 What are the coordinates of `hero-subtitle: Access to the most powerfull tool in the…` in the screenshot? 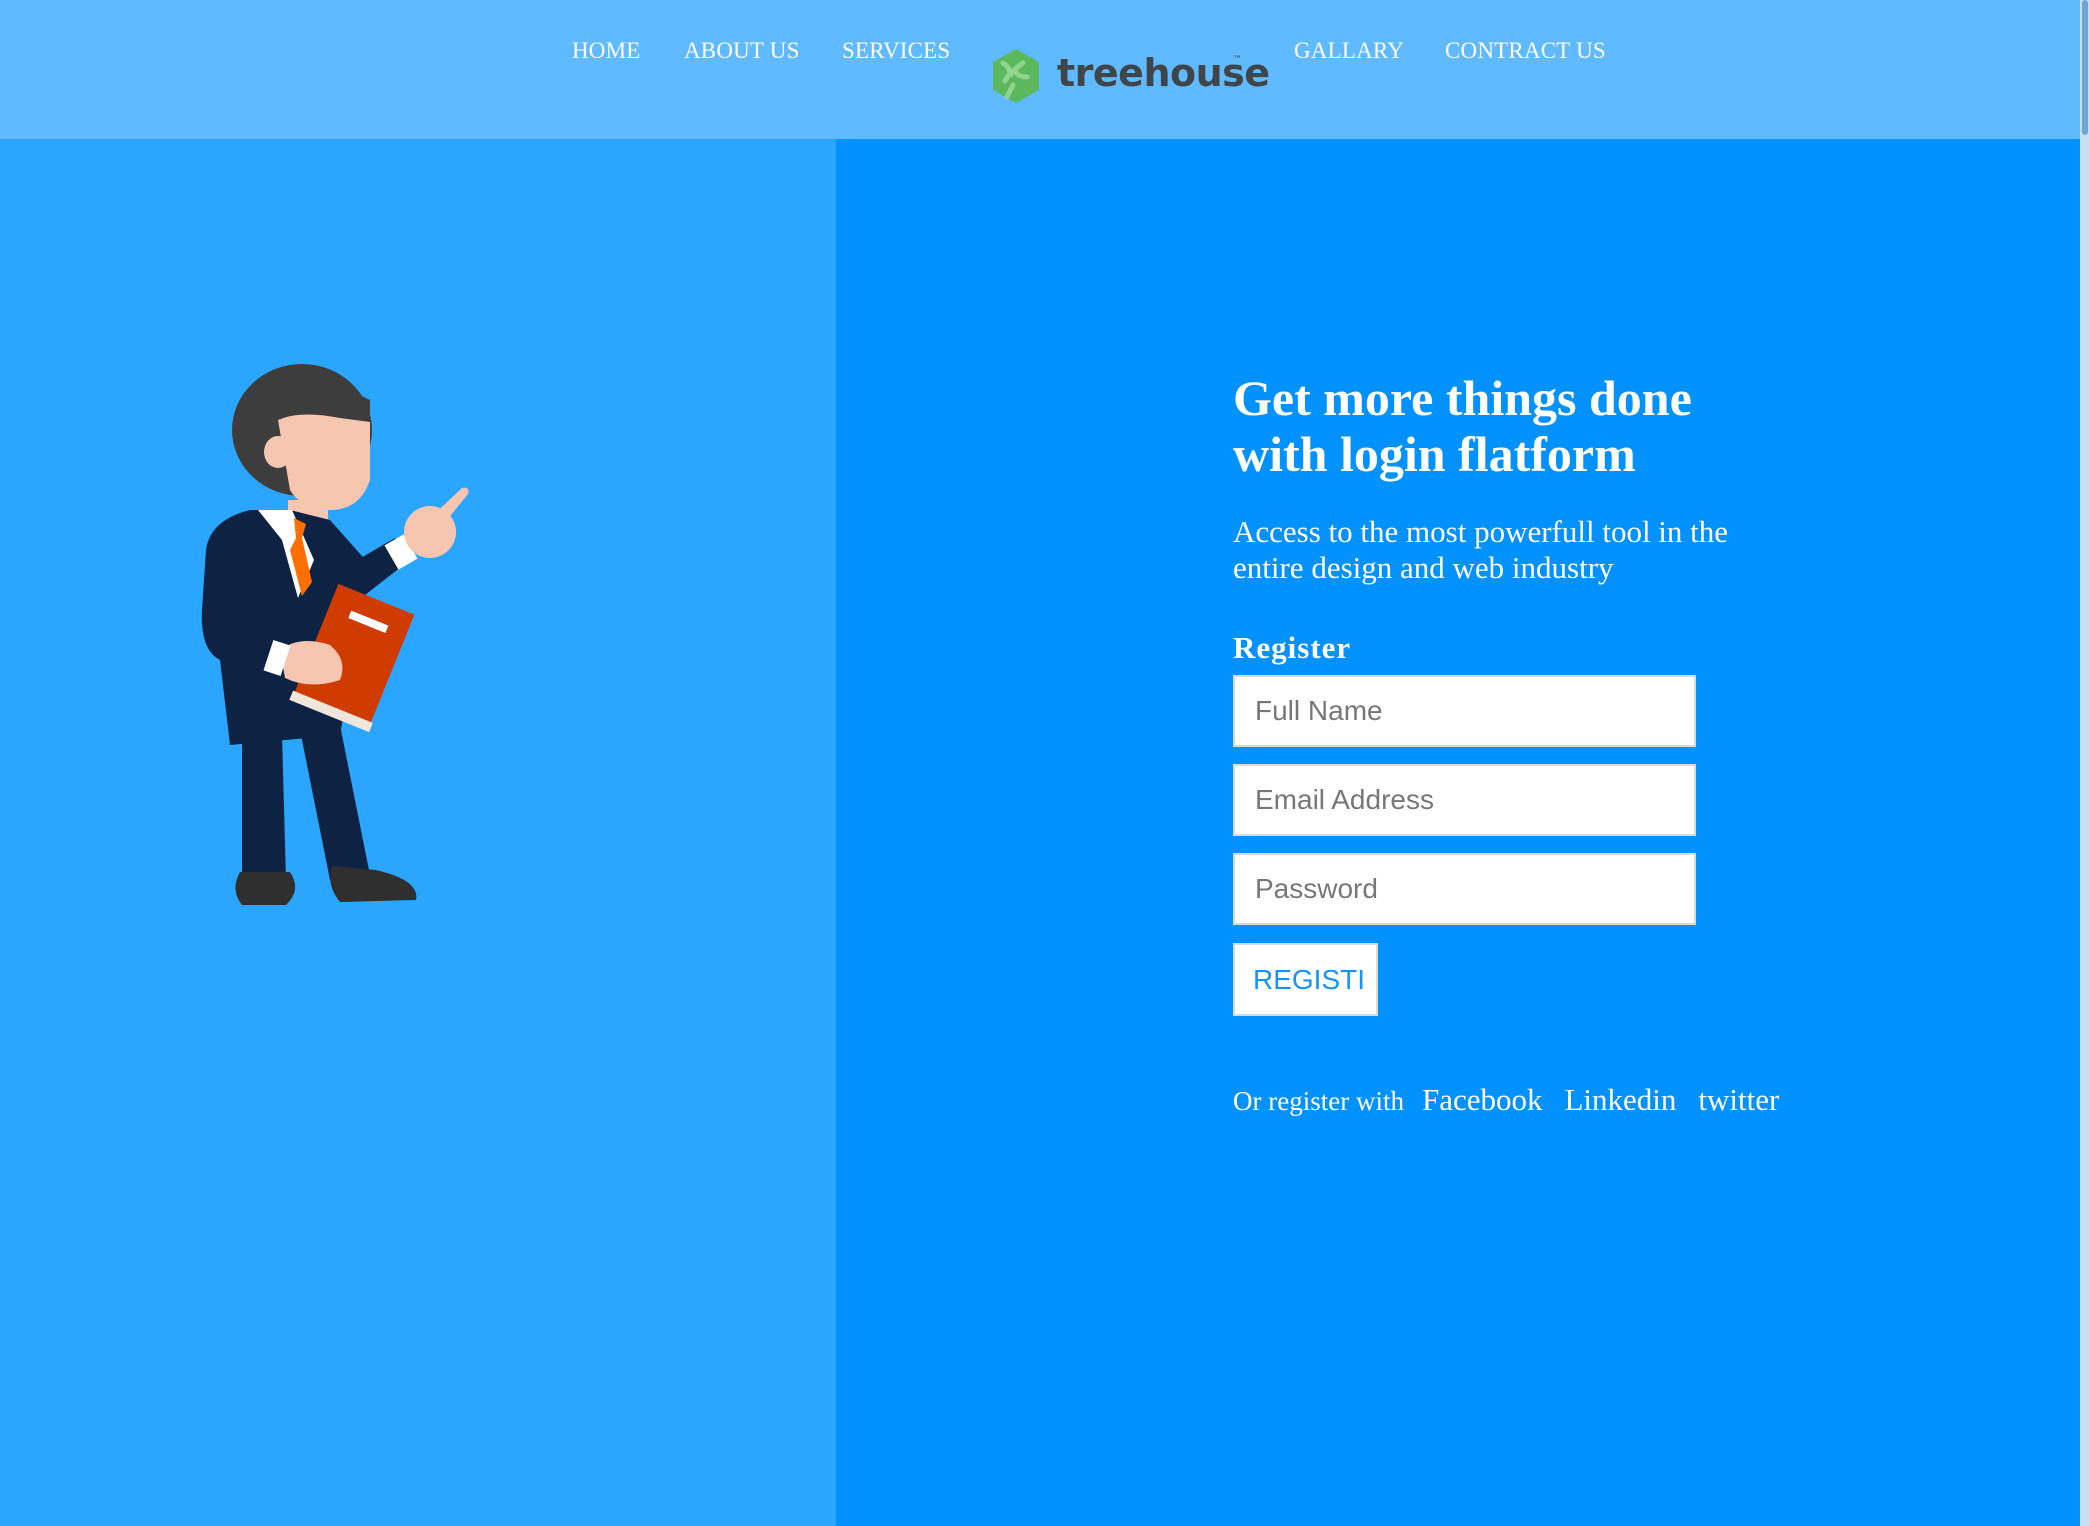 It's located at (1481, 549).